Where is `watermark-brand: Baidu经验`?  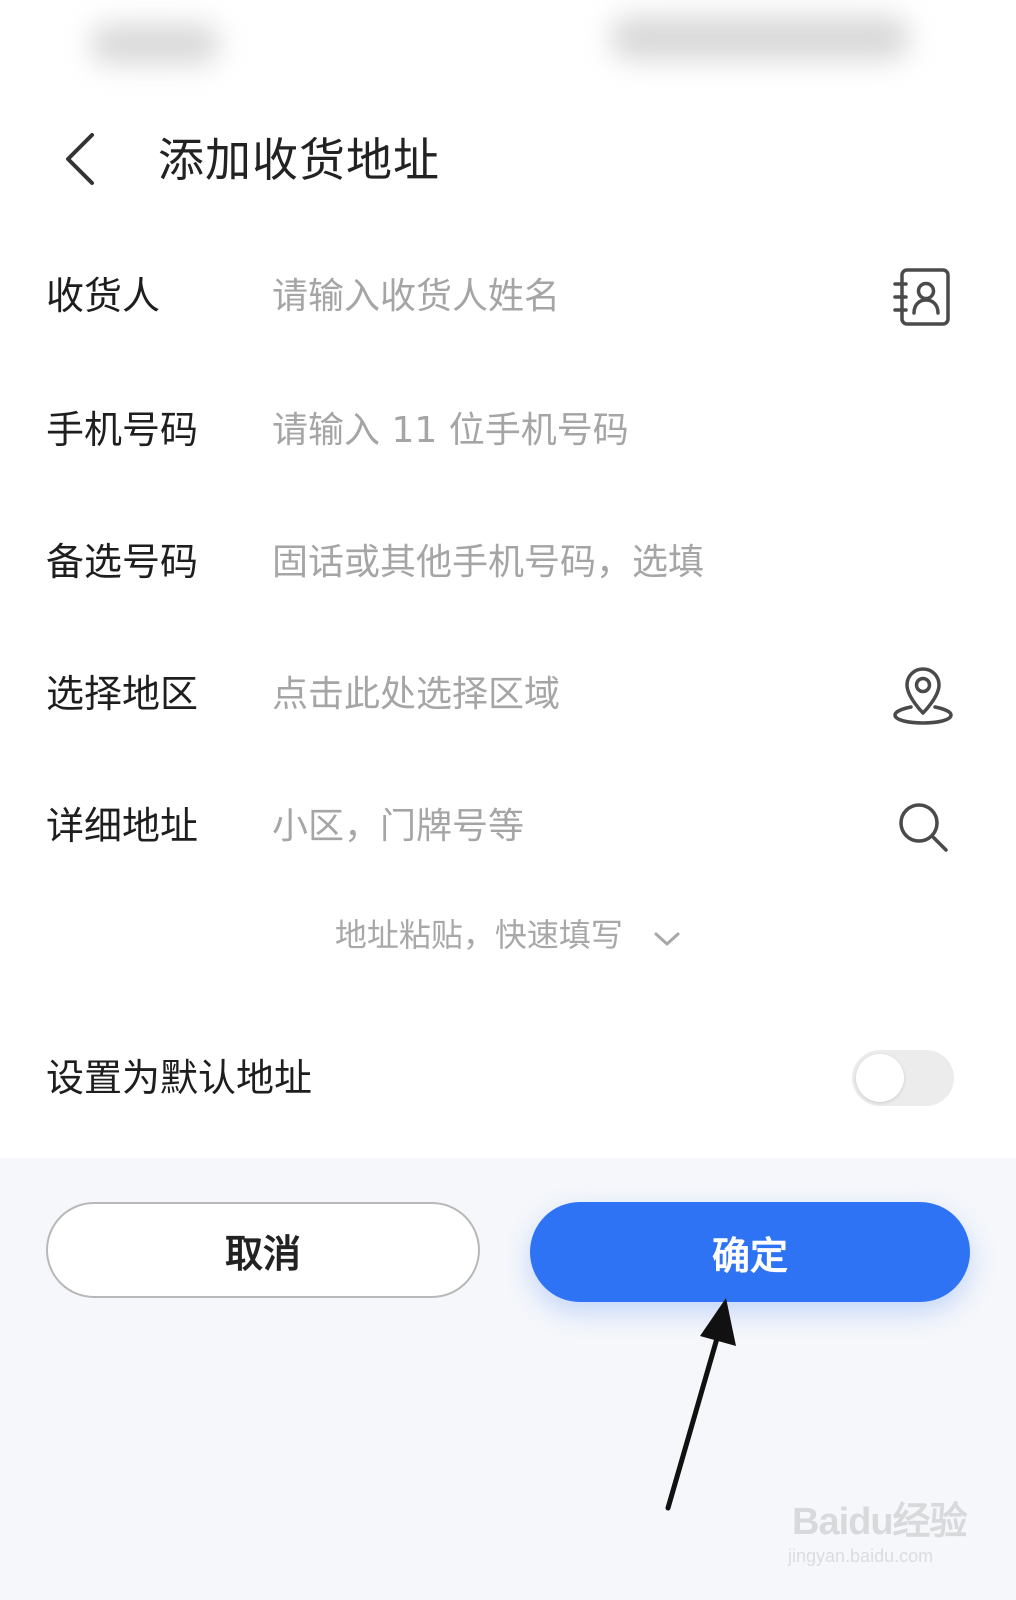
watermark-brand: Baidu经验 is located at coordinates (880, 1522).